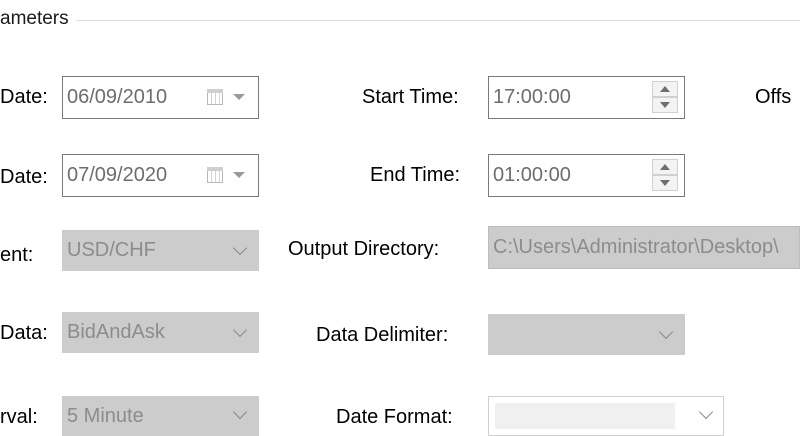 The image size is (800, 436). I want to click on data-type-value: BidAndAsk, so click(116, 332).